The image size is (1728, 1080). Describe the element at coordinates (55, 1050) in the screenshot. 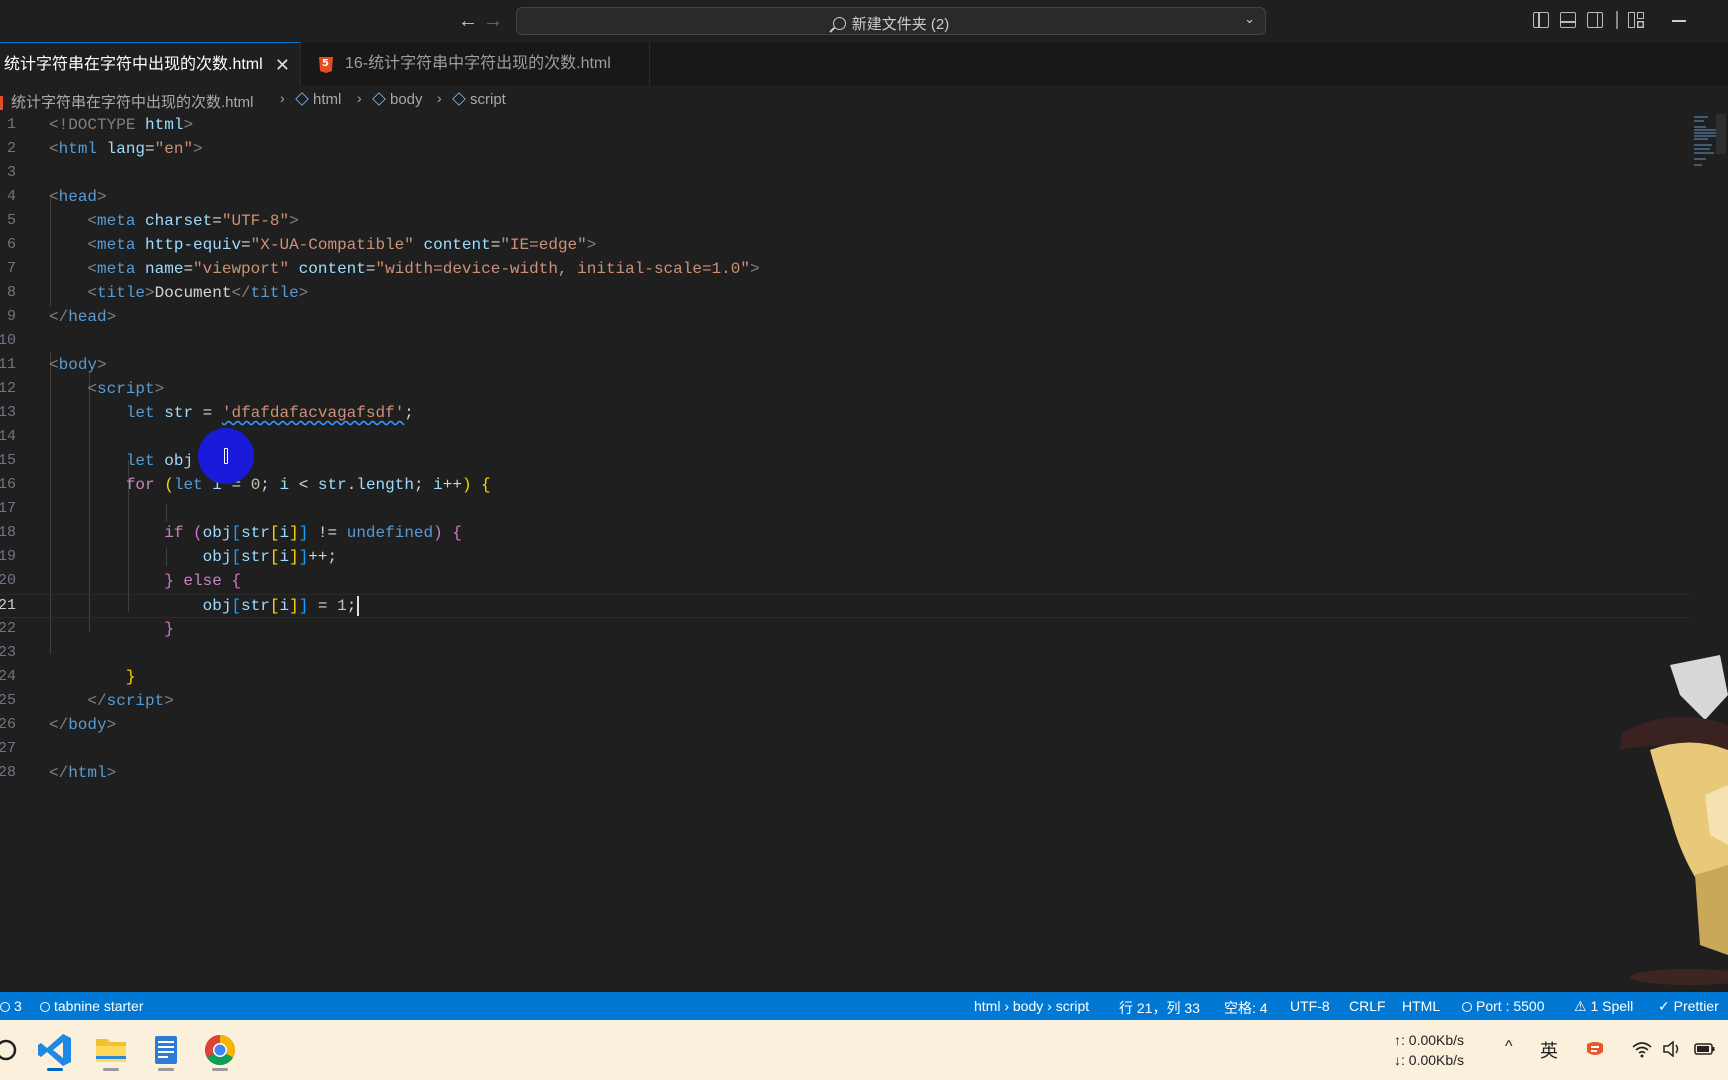

I see `vscode-icon` at that location.